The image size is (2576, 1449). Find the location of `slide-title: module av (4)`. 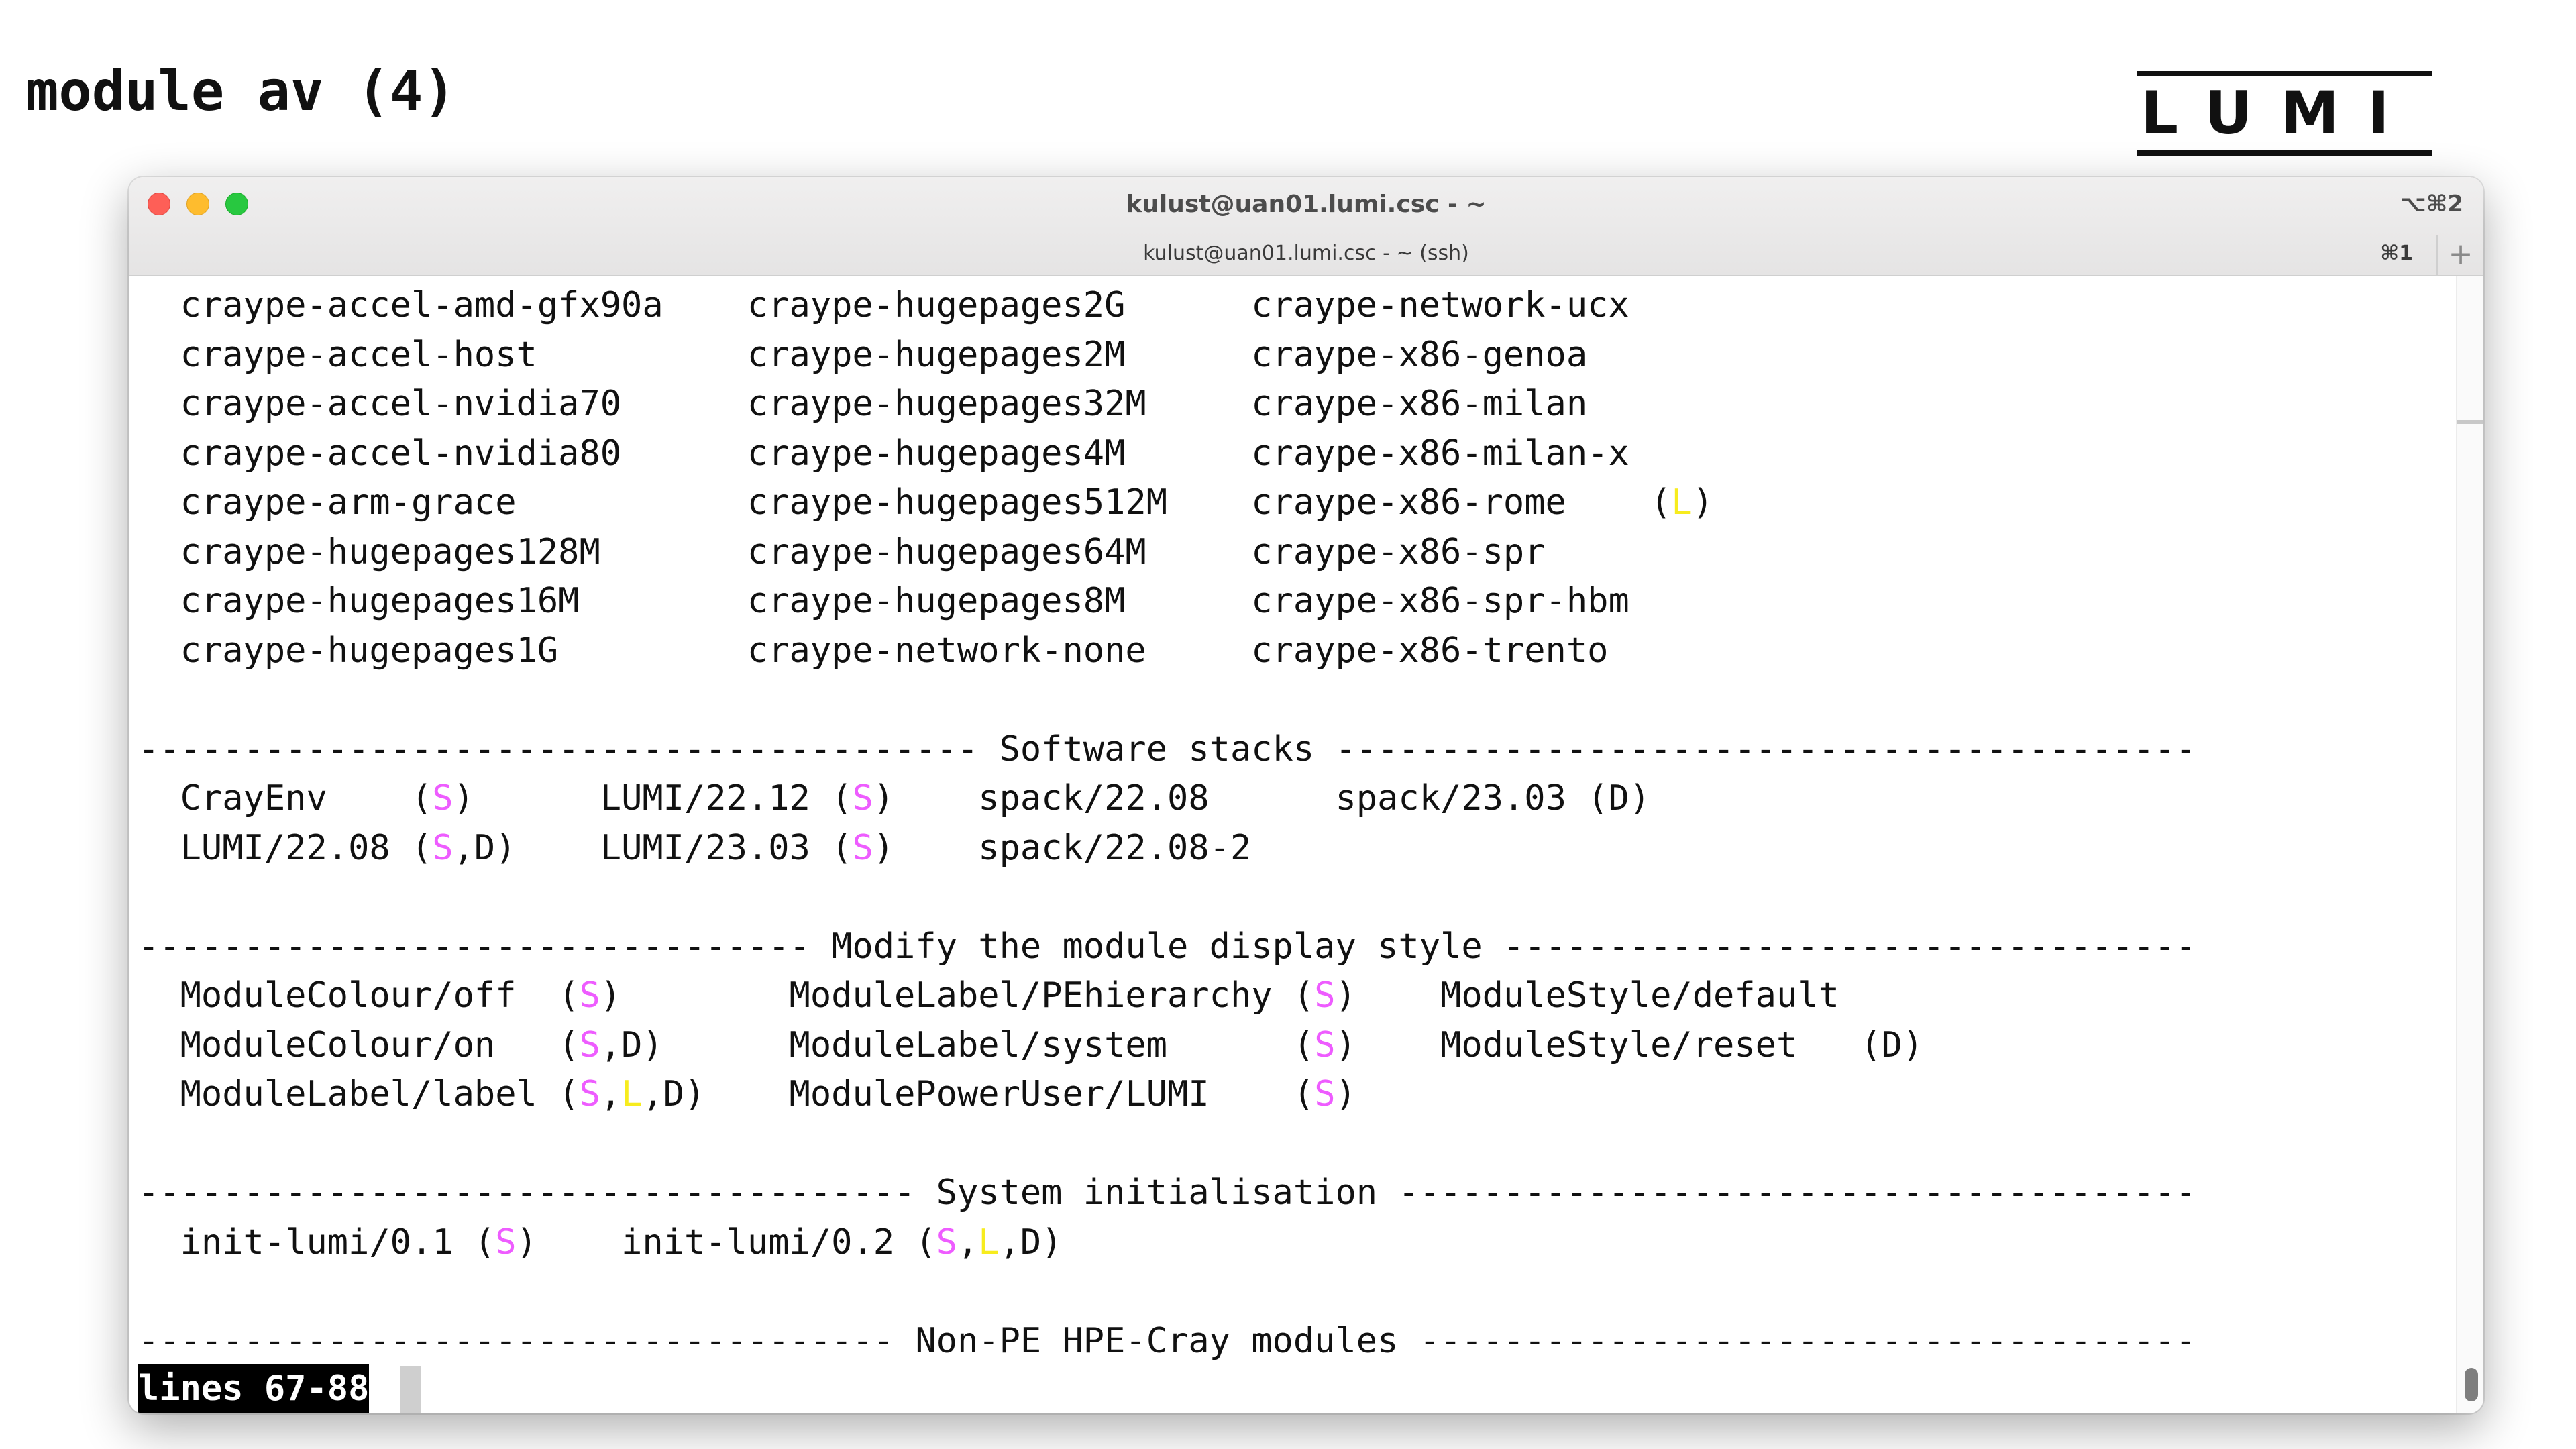

slide-title: module av (4) is located at coordinates (240, 91).